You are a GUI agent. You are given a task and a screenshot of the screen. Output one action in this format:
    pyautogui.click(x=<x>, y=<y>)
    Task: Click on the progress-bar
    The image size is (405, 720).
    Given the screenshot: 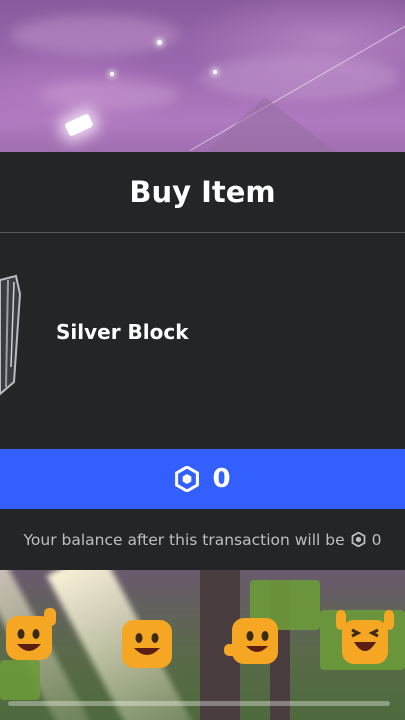 What is the action you would take?
    pyautogui.click(x=199, y=703)
    